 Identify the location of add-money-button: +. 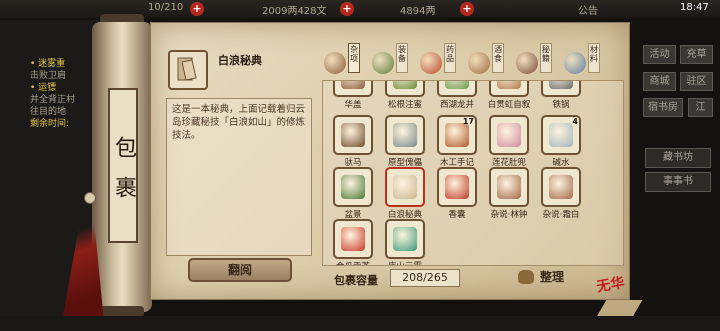
(347, 9).